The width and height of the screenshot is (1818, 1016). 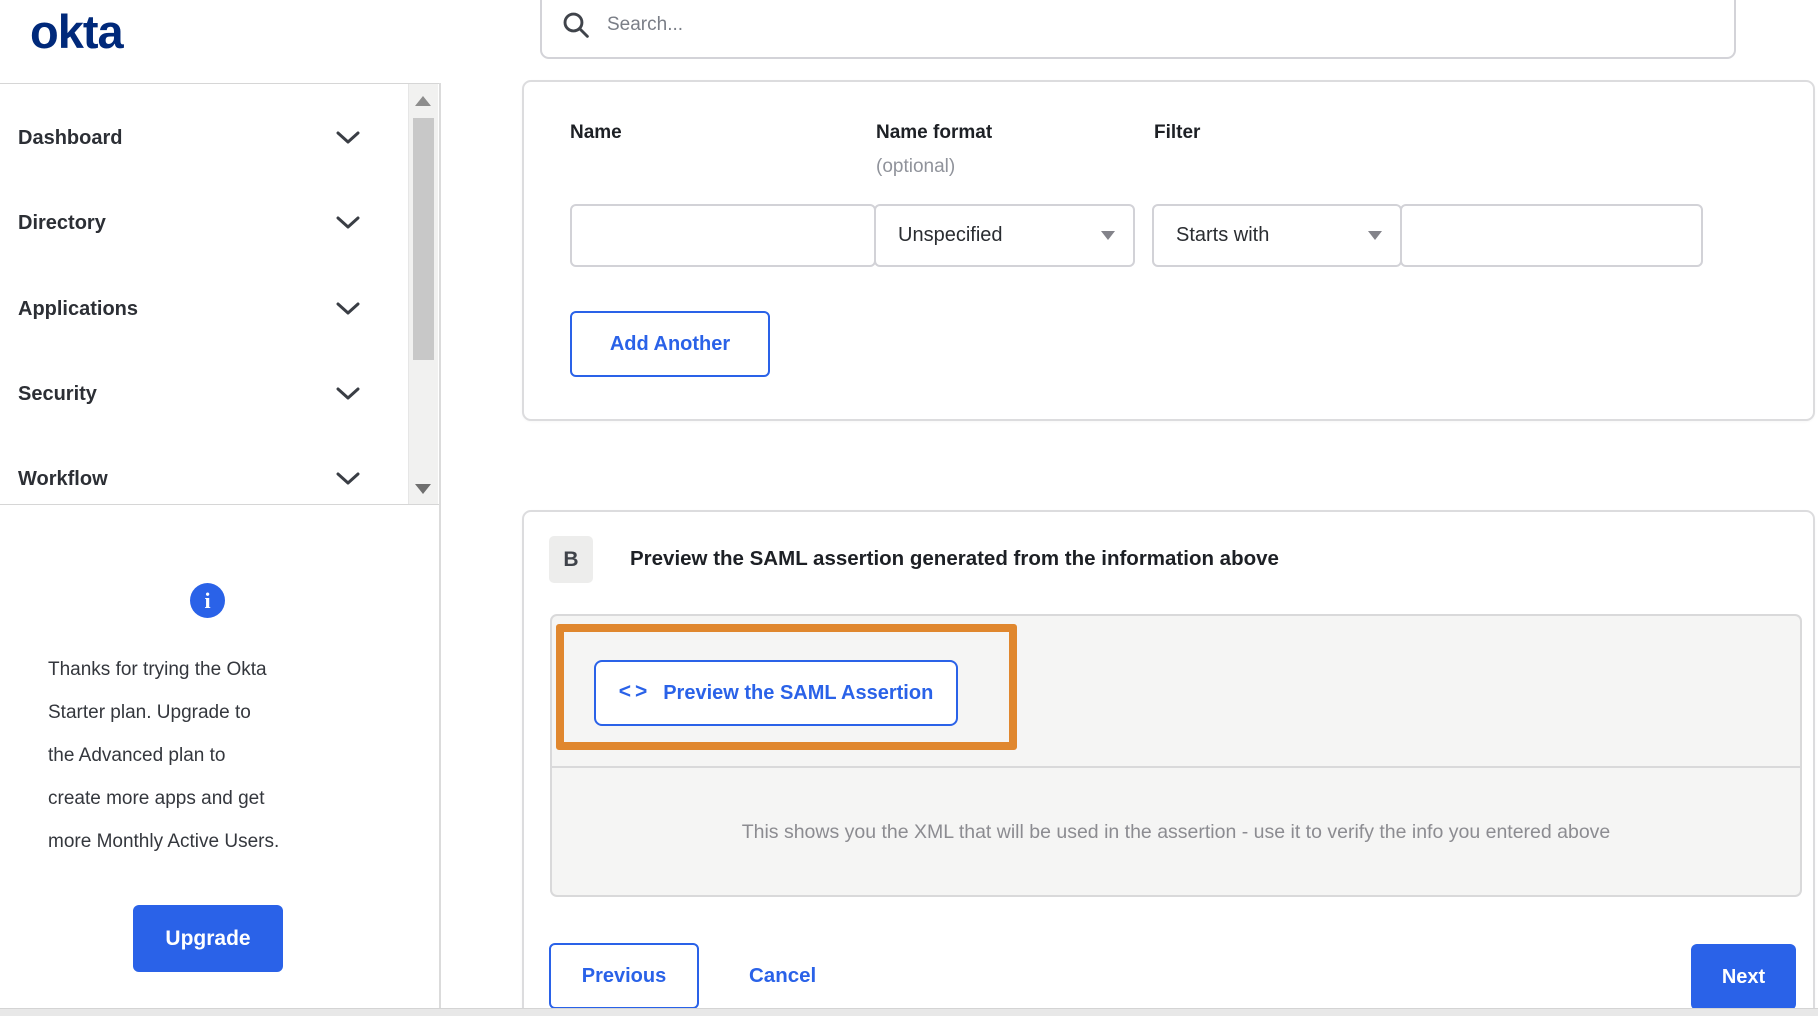 I want to click on filter-value-input, so click(x=1551, y=235).